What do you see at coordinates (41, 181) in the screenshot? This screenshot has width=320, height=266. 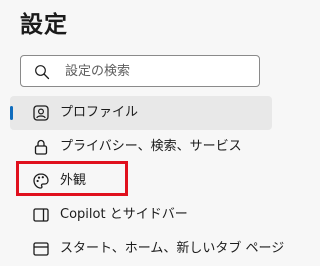 I see `palette-icon` at bounding box center [41, 181].